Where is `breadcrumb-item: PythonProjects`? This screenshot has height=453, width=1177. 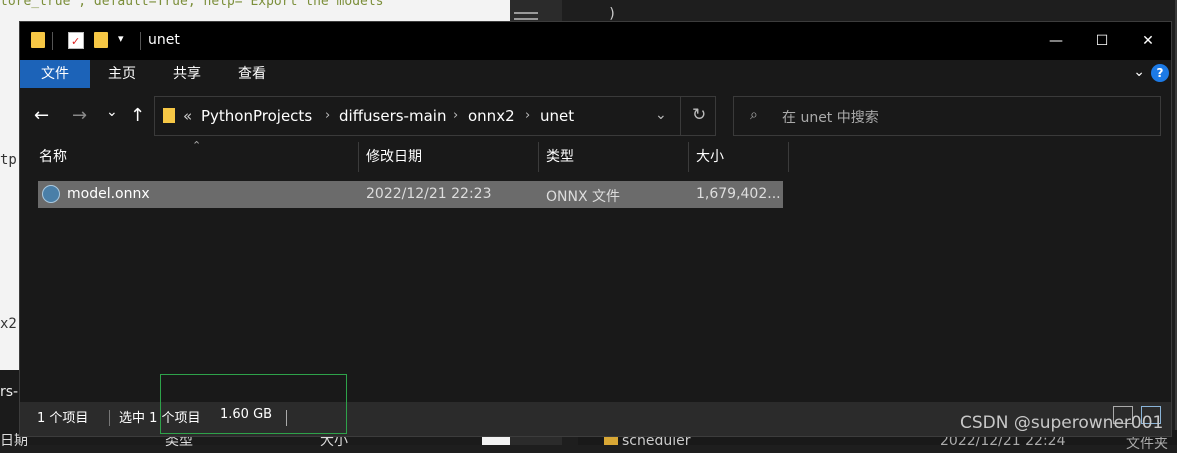
breadcrumb-item: PythonProjects is located at coordinates (256, 116).